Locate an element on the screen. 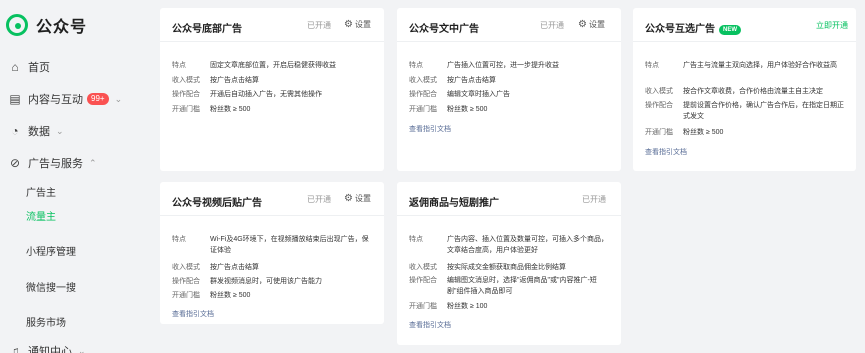  sidebar-item-label: 首页 is located at coordinates (39, 68).